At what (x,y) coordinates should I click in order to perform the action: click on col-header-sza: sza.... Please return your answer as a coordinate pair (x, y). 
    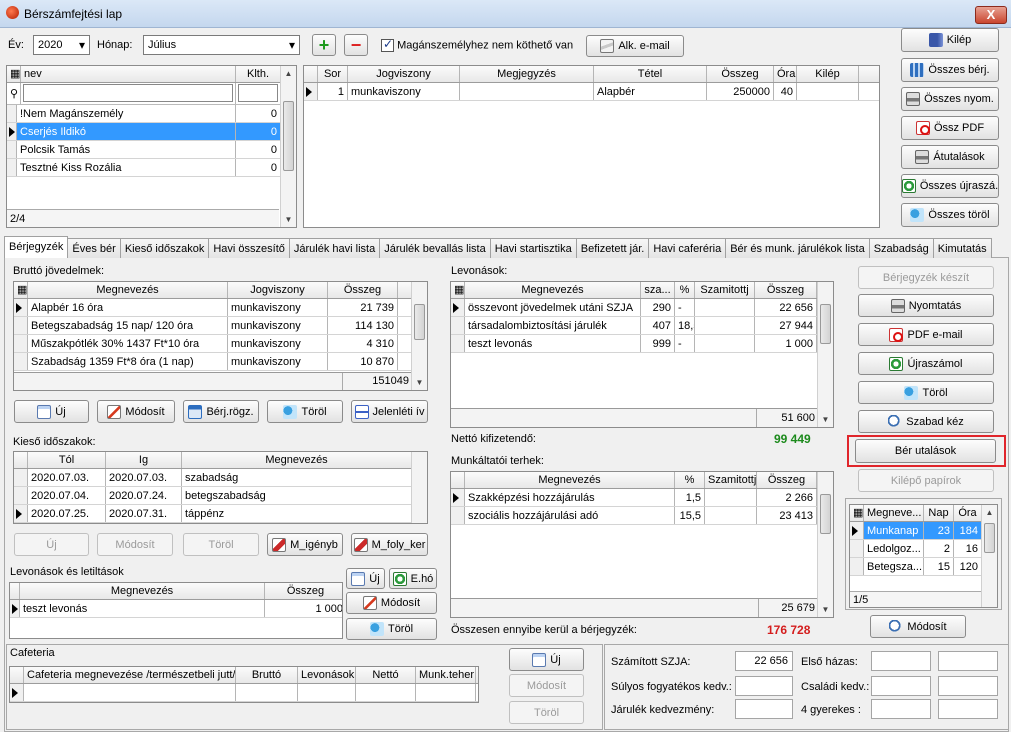
    Looking at the image, I should click on (658, 290).